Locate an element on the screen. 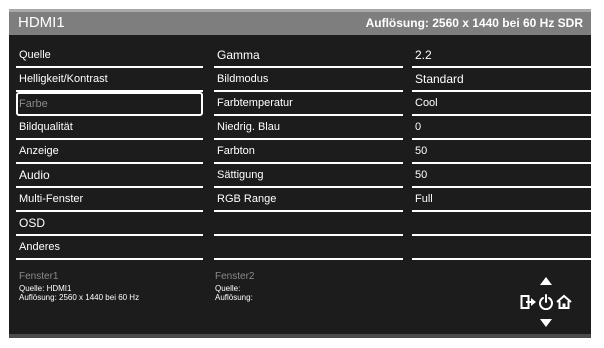  up-arrow-icon is located at coordinates (546, 281).